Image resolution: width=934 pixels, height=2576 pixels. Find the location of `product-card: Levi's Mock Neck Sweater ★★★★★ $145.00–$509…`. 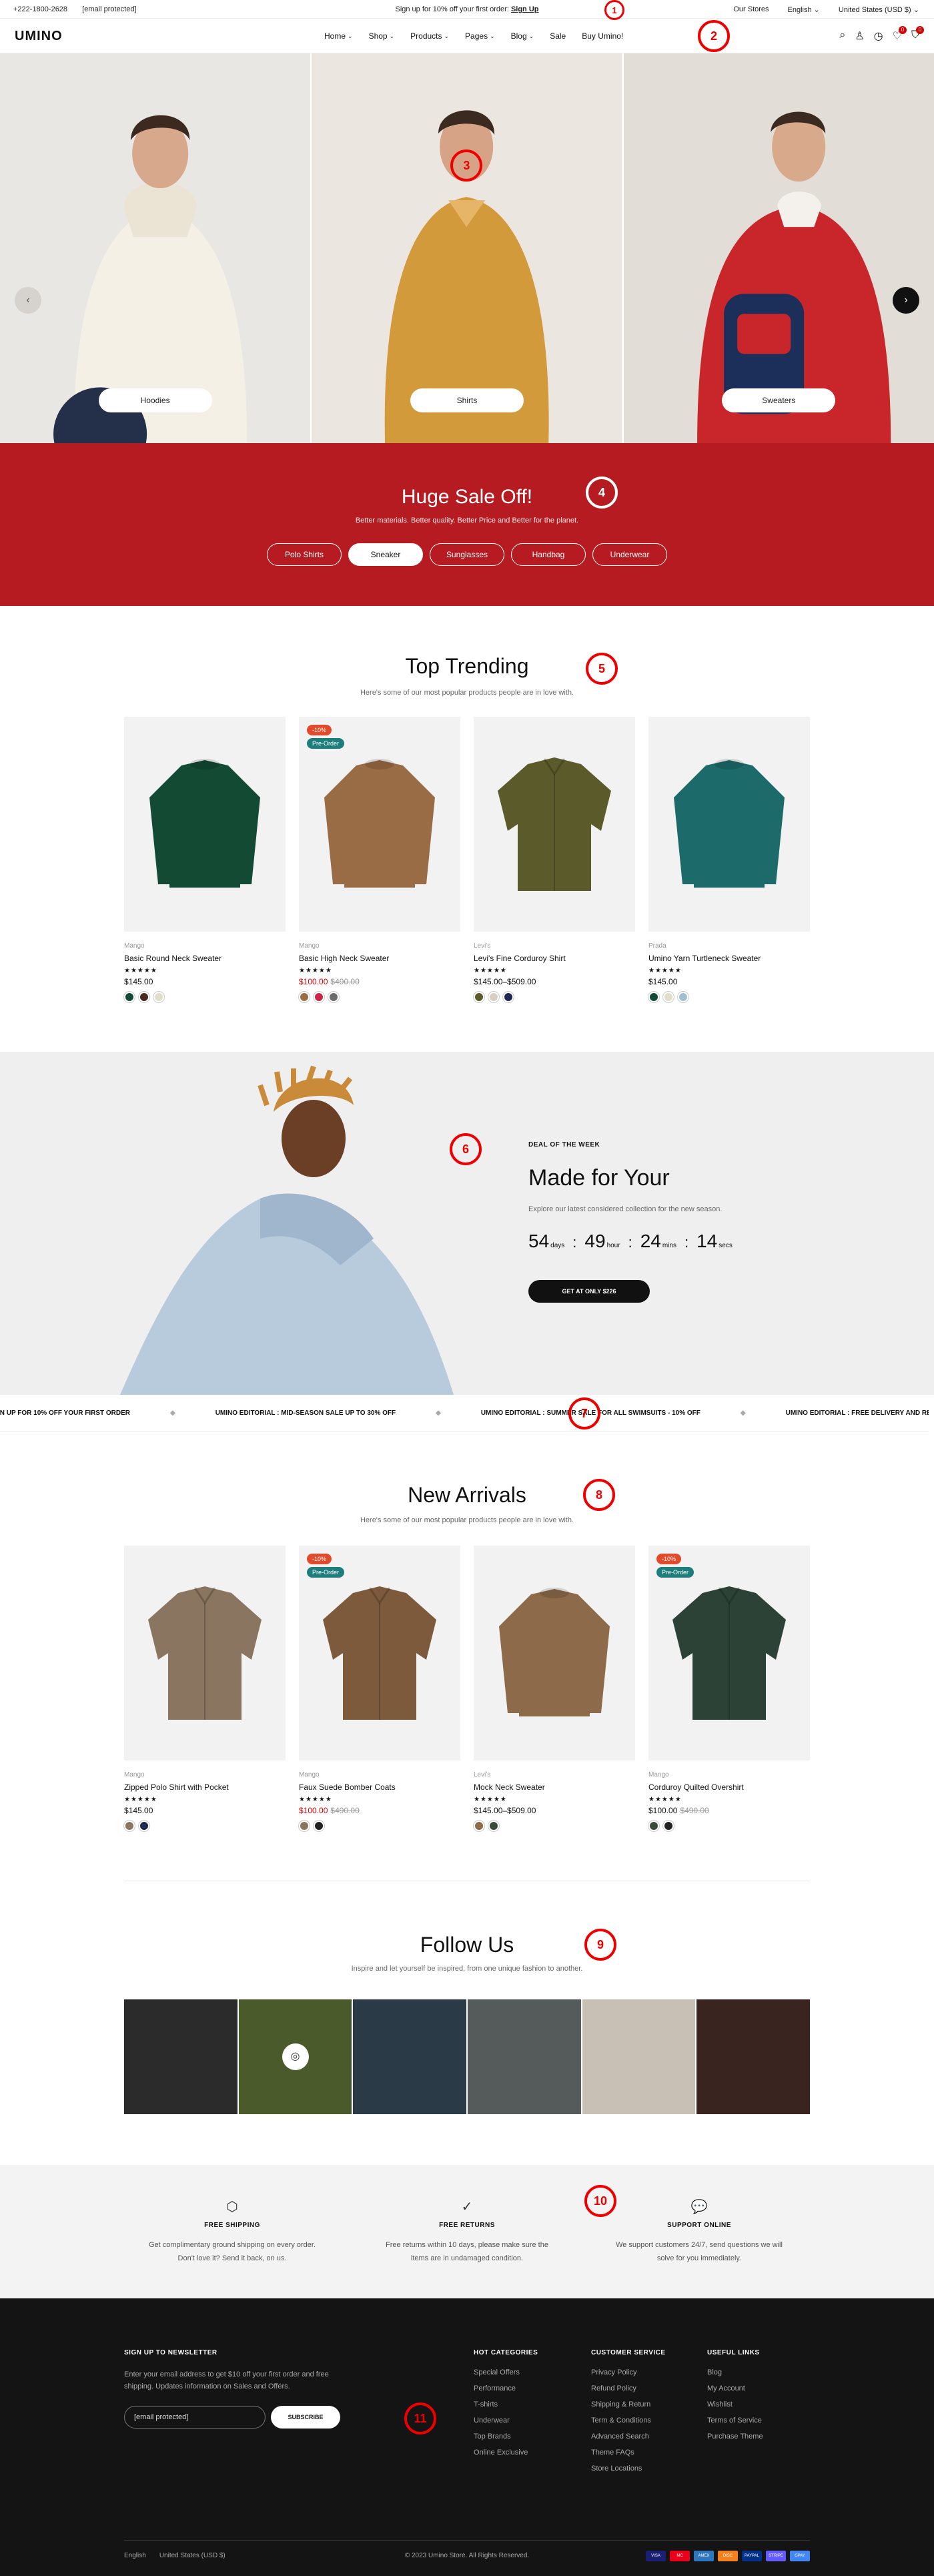

product-card: Levi's Mock Neck Sweater ★★★★★ $145.00–$509… is located at coordinates (554, 1688).